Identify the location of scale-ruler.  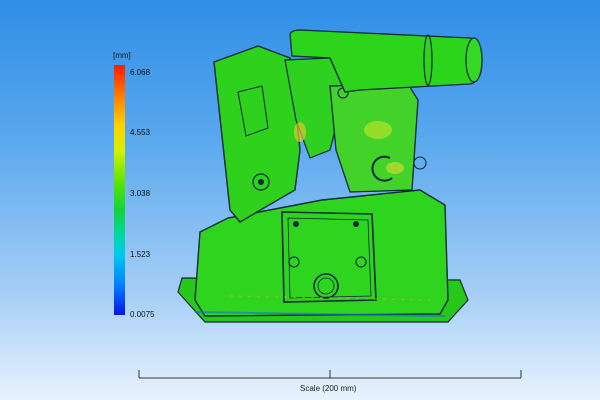
(330, 374).